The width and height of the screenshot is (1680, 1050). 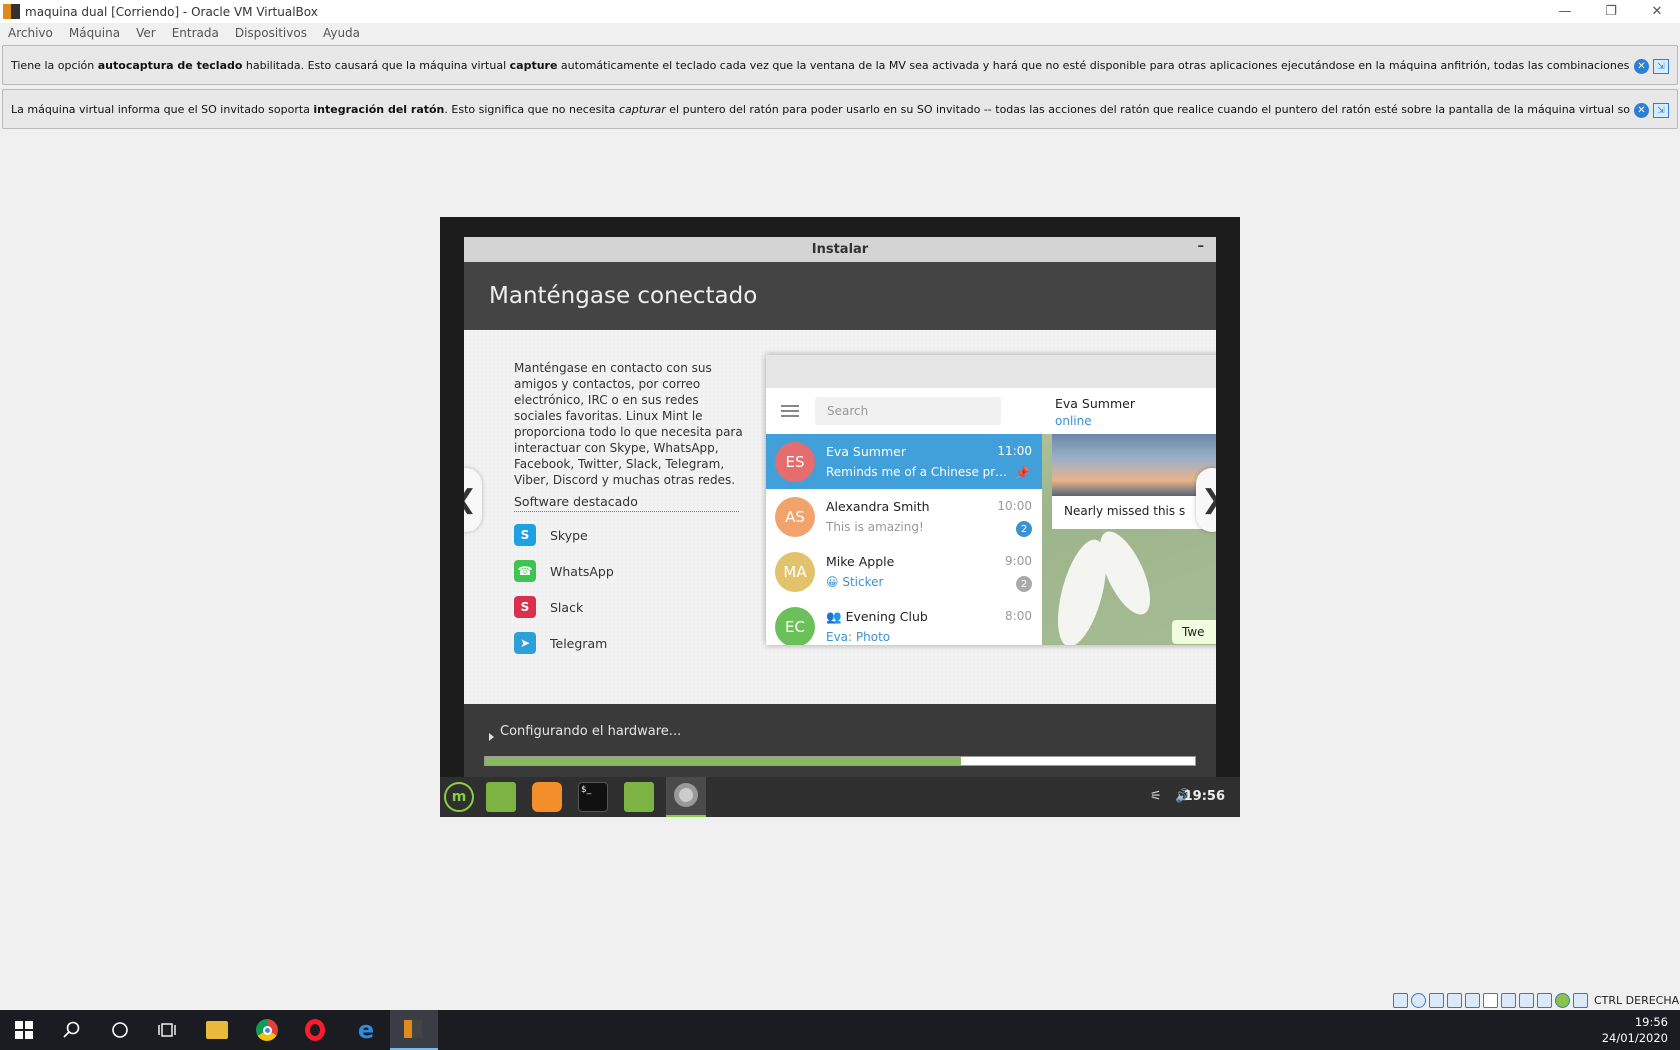 I want to click on avatar: ES, so click(x=795, y=461).